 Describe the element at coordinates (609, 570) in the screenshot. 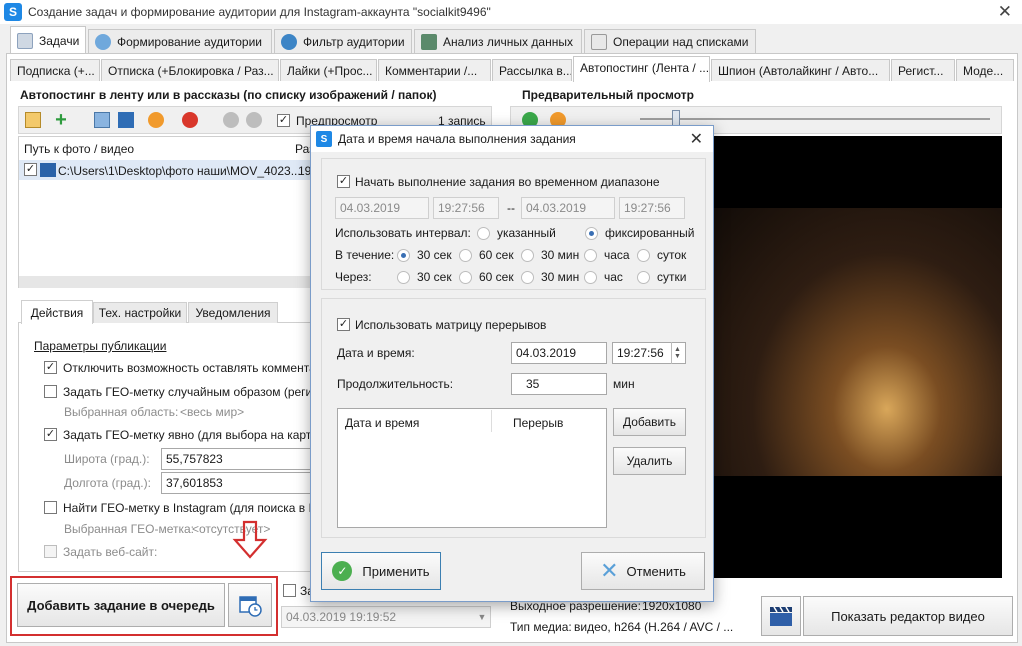

I see `cancel-x-icon: ✕` at that location.